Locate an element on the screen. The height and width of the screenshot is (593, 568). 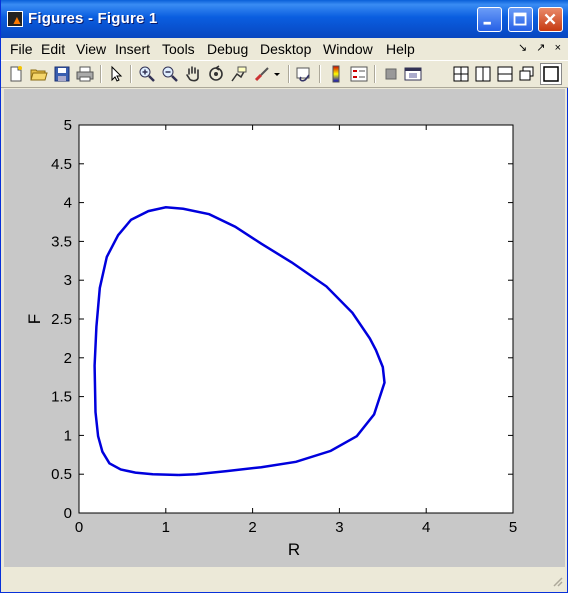
y-tick-label: 0.5 is located at coordinates (61, 474).